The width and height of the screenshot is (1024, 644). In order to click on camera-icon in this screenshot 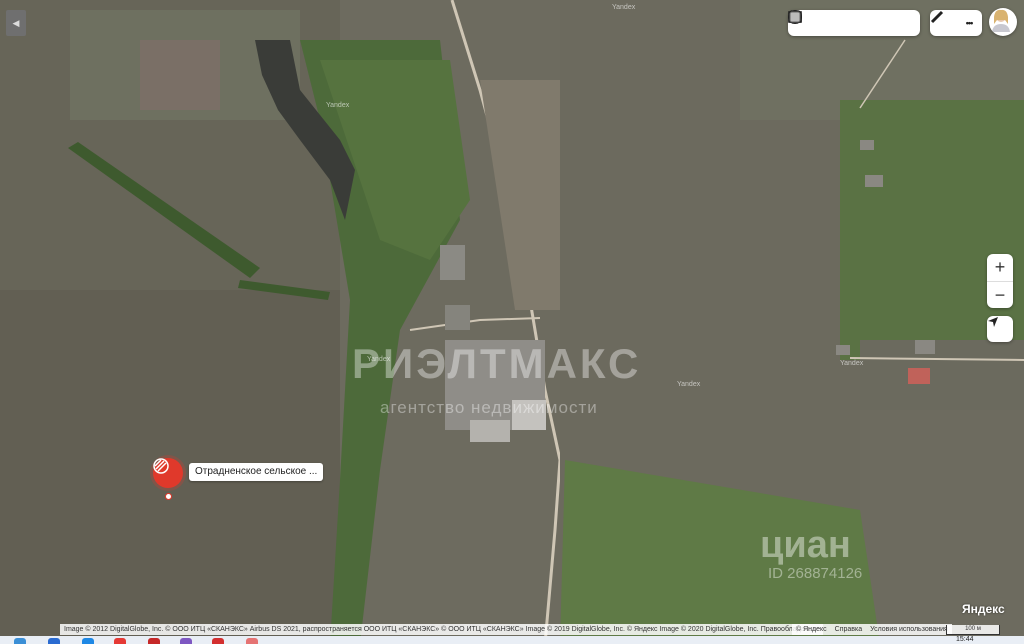, I will do `click(825, 22)`.